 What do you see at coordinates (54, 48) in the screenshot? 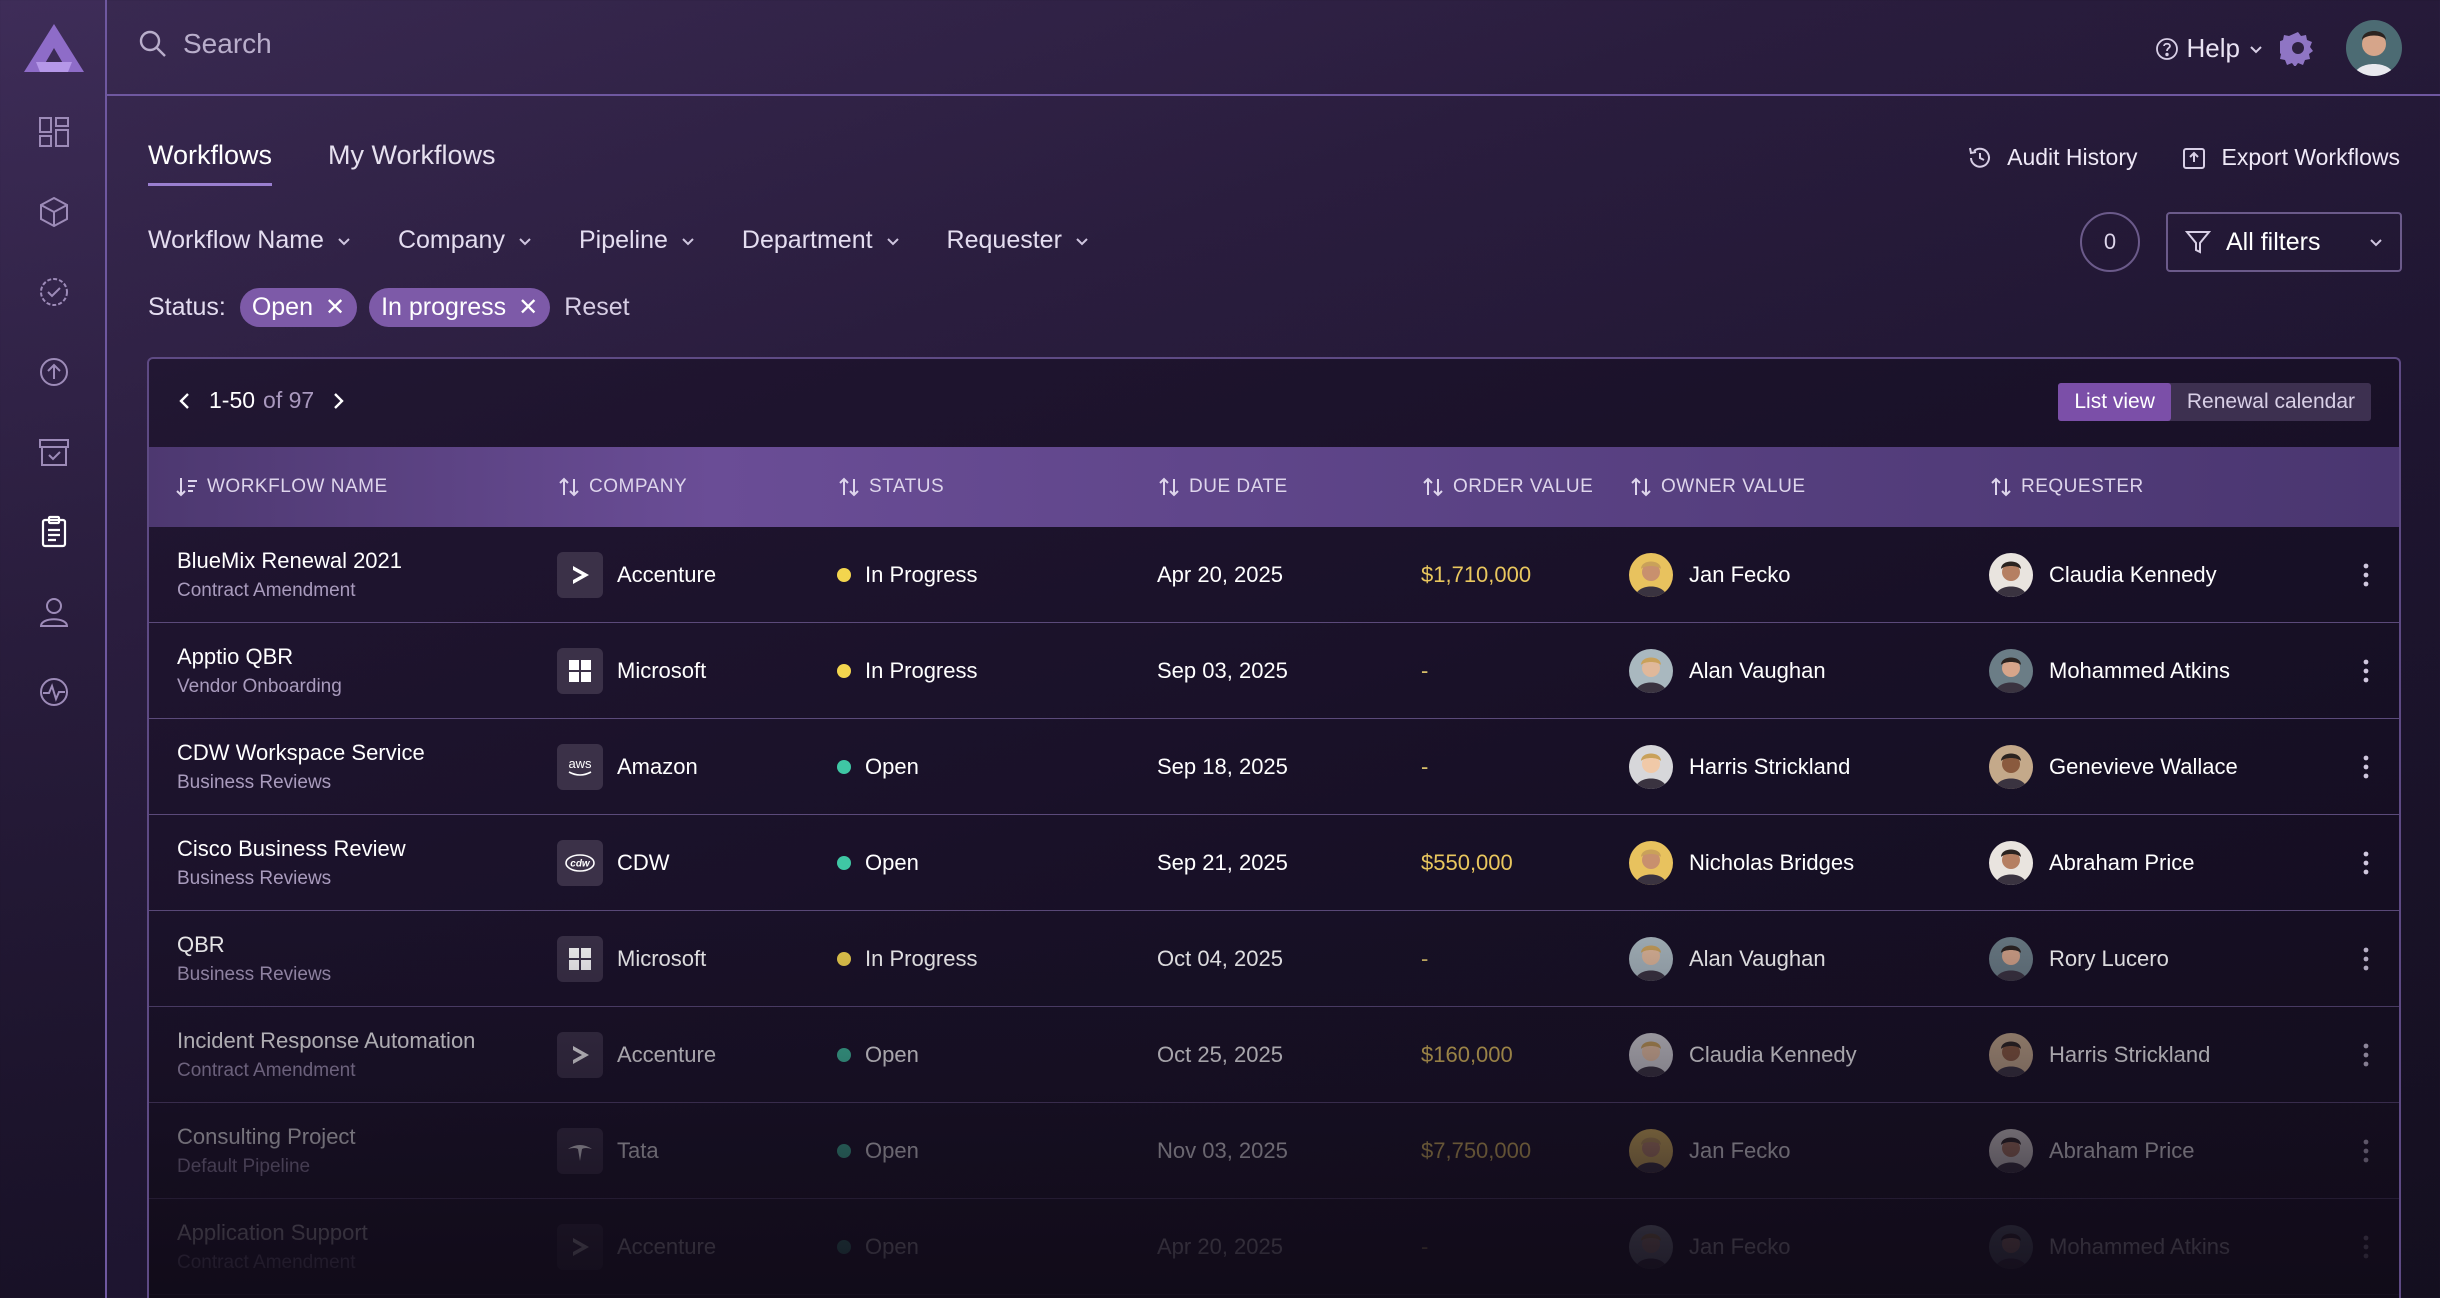
I see `app-logo-icon` at bounding box center [54, 48].